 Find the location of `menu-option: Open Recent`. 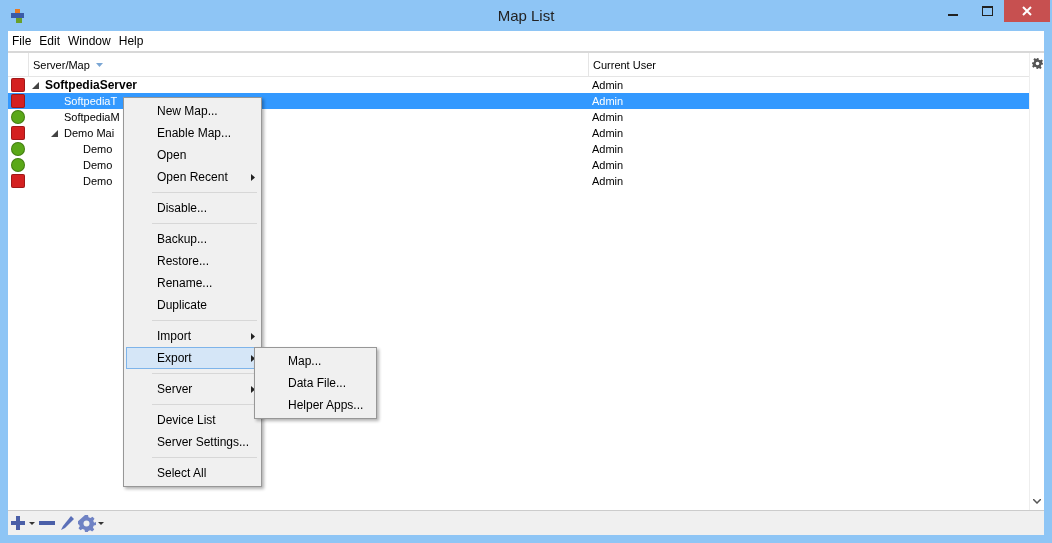

menu-option: Open Recent is located at coordinates (192, 177).